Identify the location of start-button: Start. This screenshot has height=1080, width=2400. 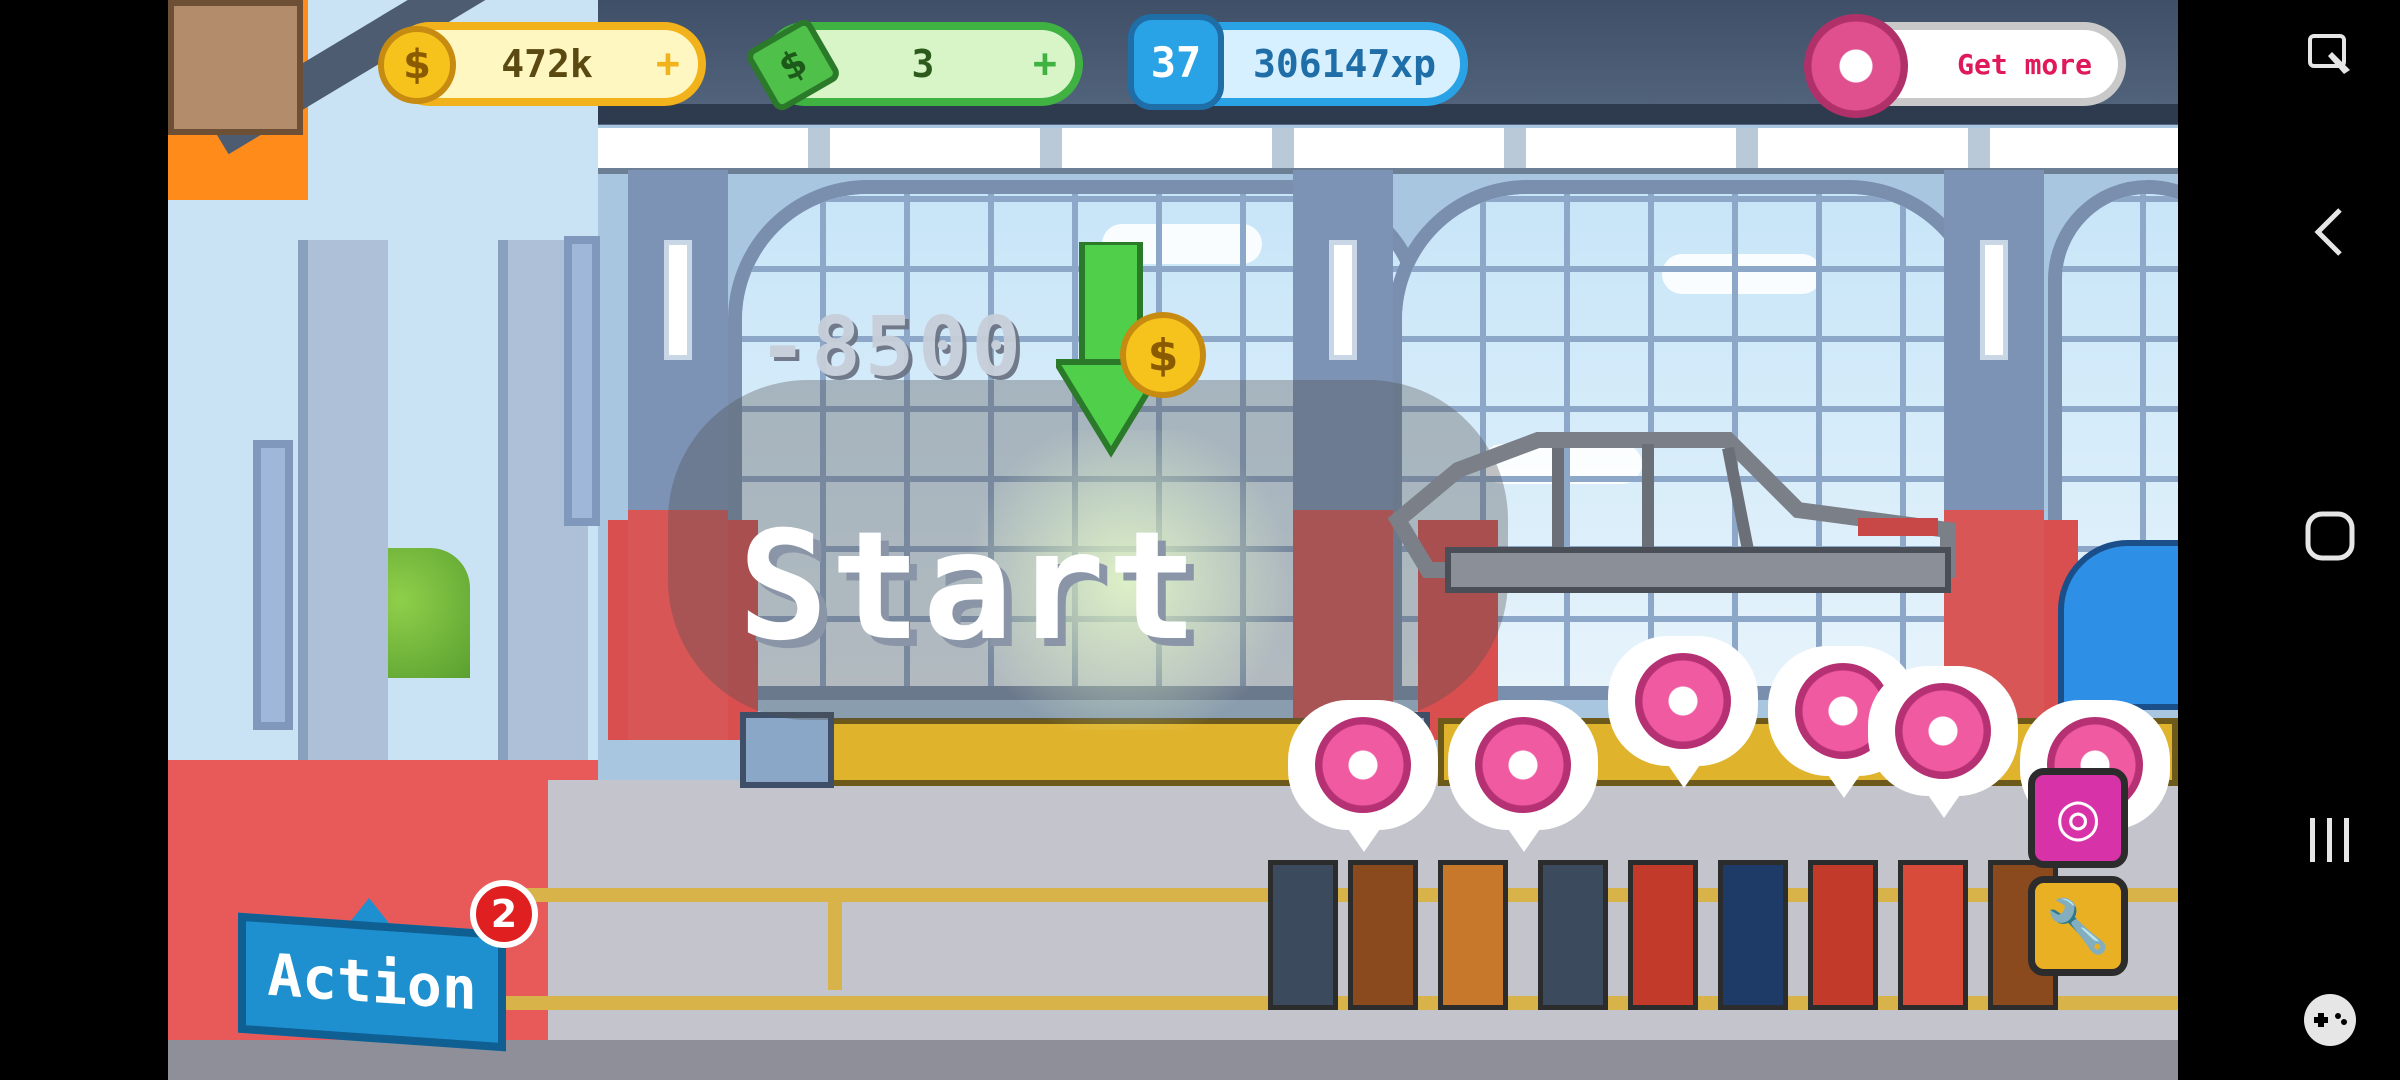
(969, 587).